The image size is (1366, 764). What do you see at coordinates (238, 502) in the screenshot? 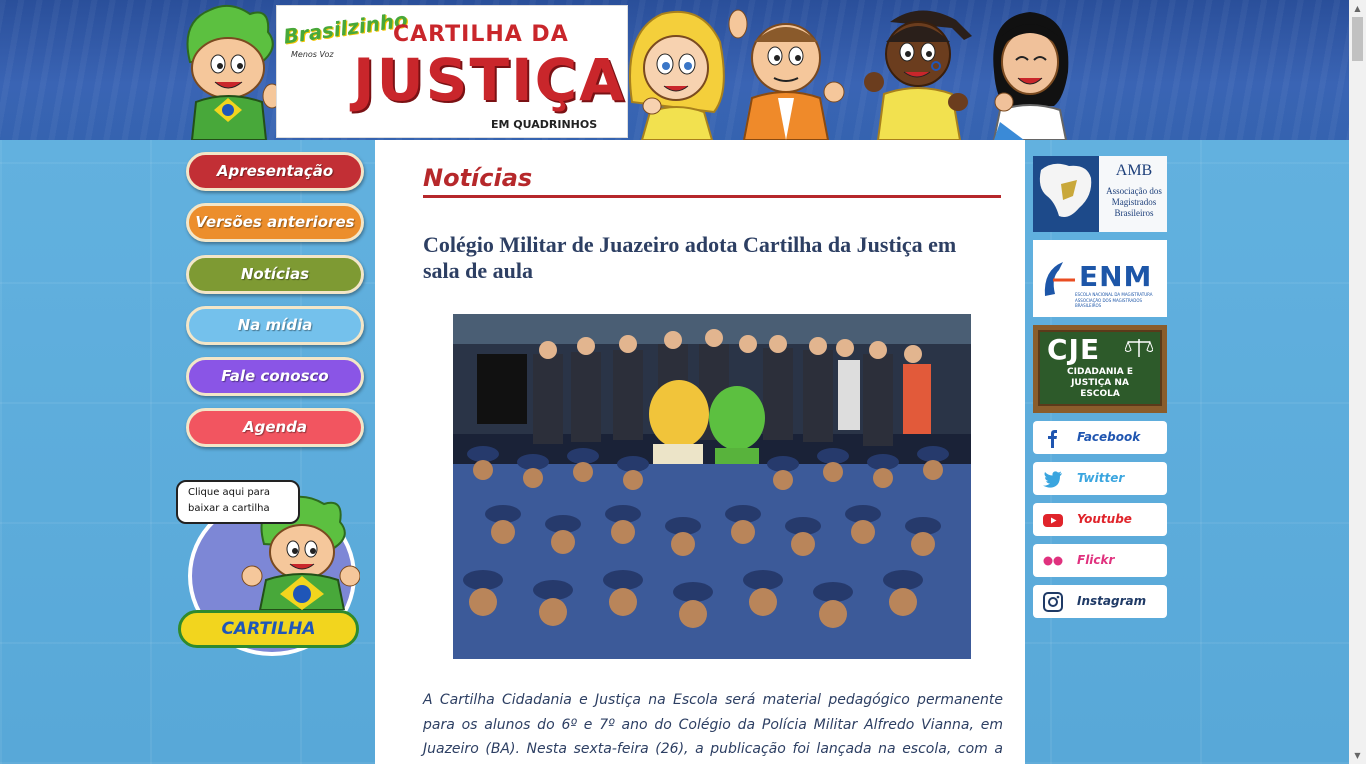
I see `download-speech-bubble: Clique aqui para baixar a cartilha` at bounding box center [238, 502].